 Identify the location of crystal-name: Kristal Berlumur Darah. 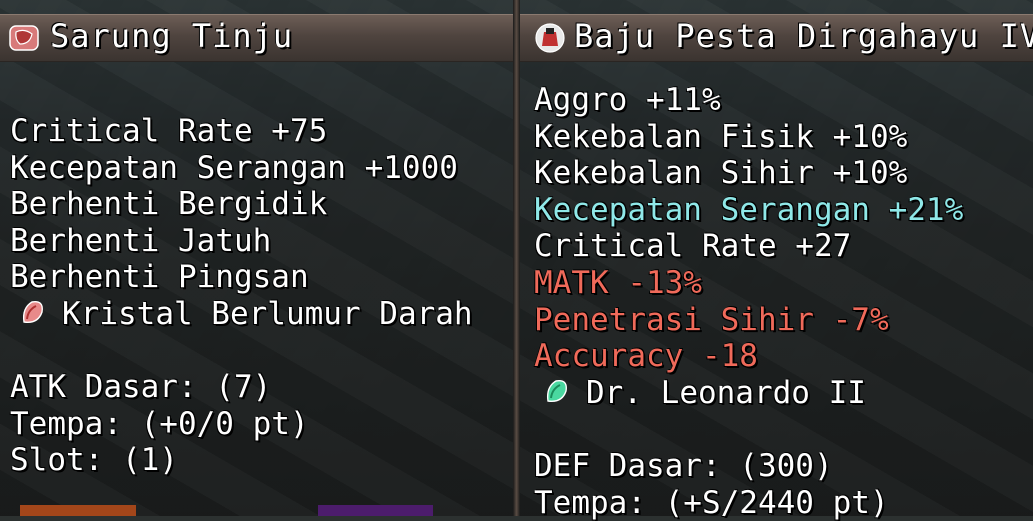
(267, 313).